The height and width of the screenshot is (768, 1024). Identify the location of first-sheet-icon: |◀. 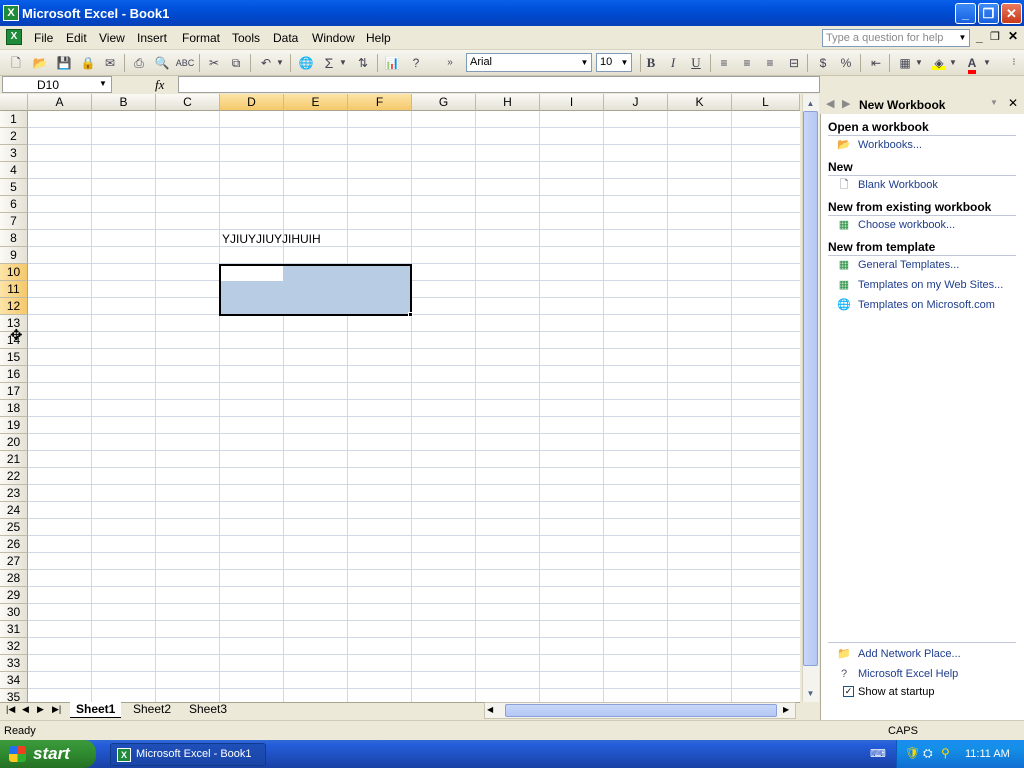
(10, 709).